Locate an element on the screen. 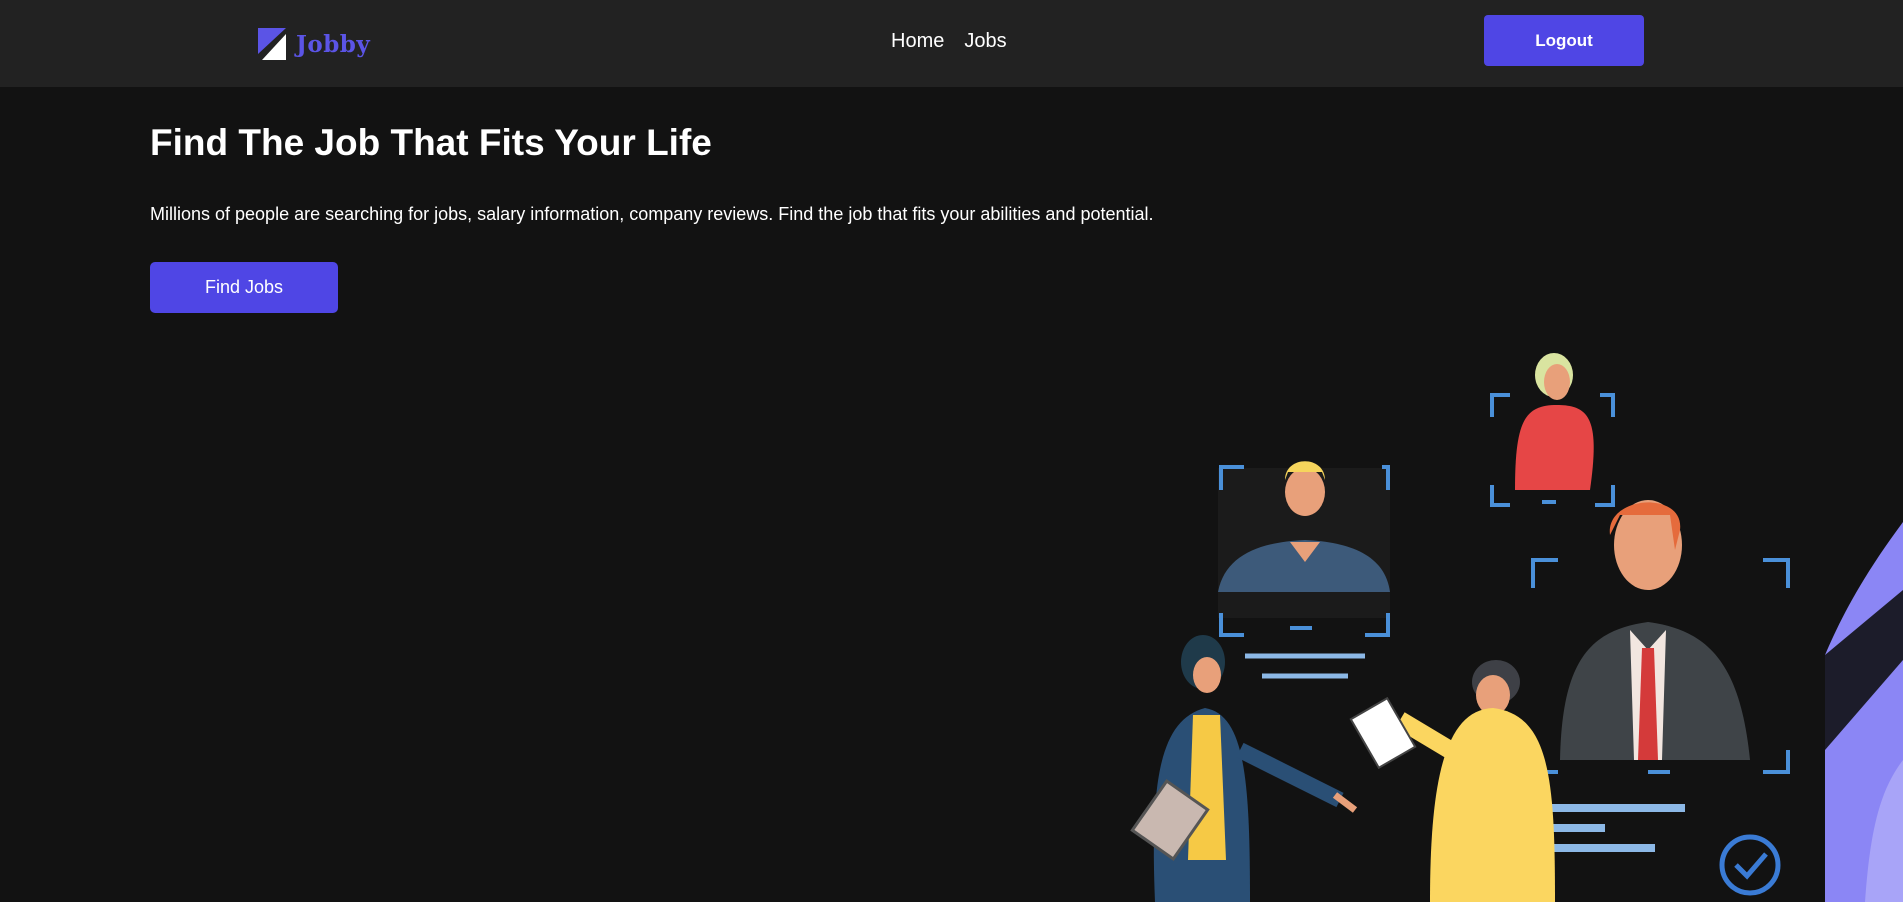 The image size is (1903, 902). brand-logo: Jobby is located at coordinates (314, 44).